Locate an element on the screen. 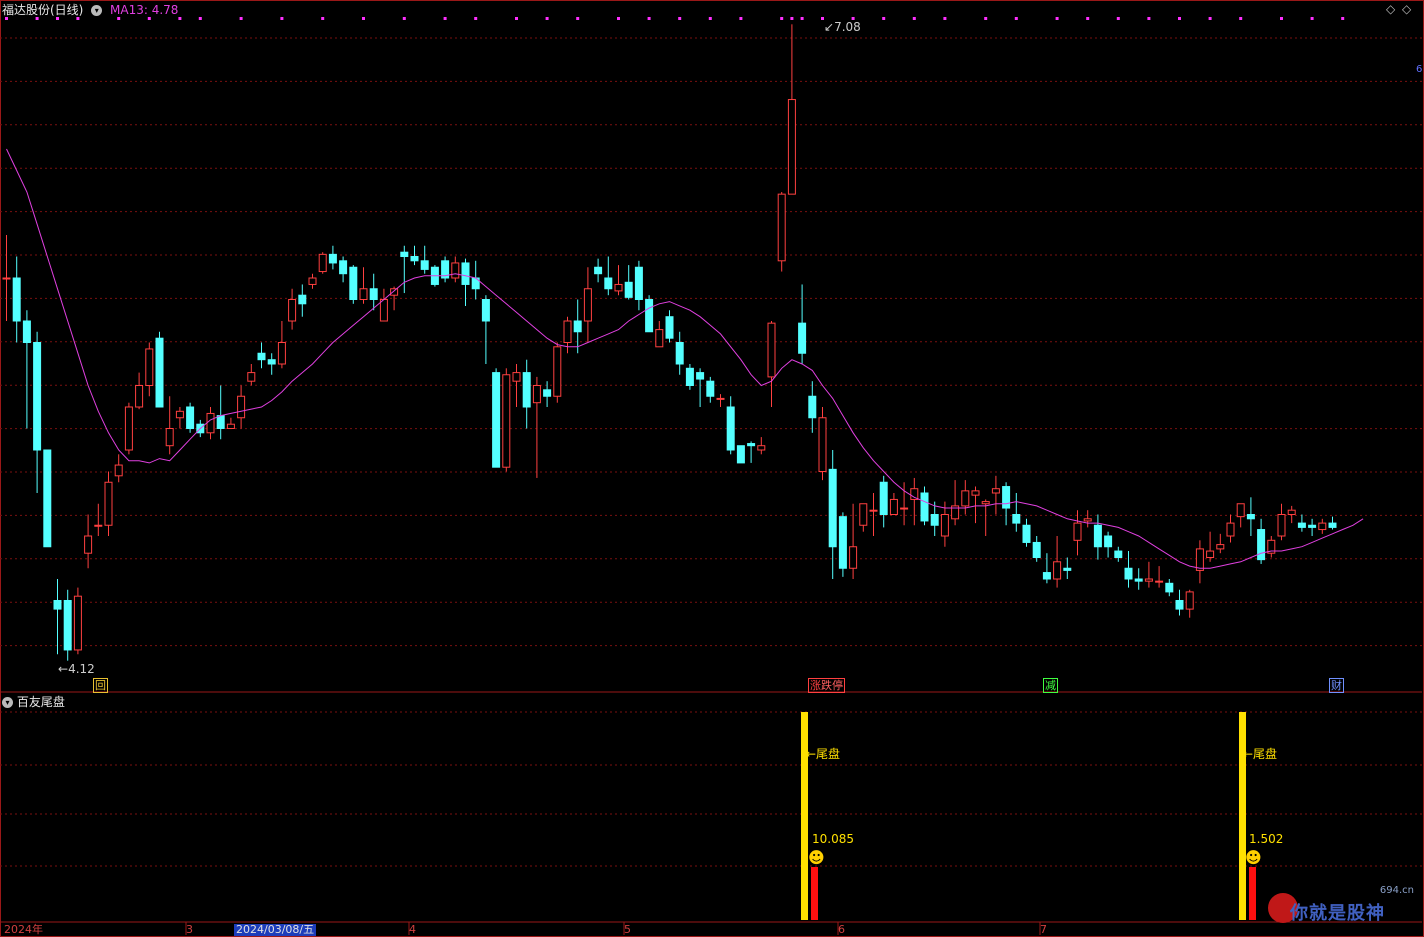  chevron-down-icon: ▾ is located at coordinates (7, 702).